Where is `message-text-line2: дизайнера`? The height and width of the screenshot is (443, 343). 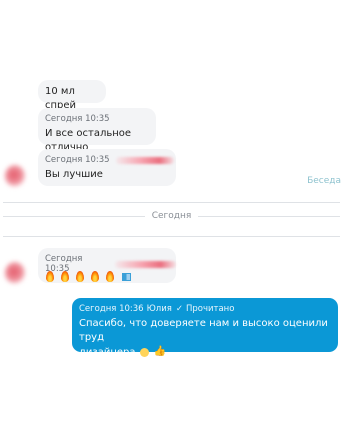
message-text-line2: дизайнера is located at coordinates (107, 352).